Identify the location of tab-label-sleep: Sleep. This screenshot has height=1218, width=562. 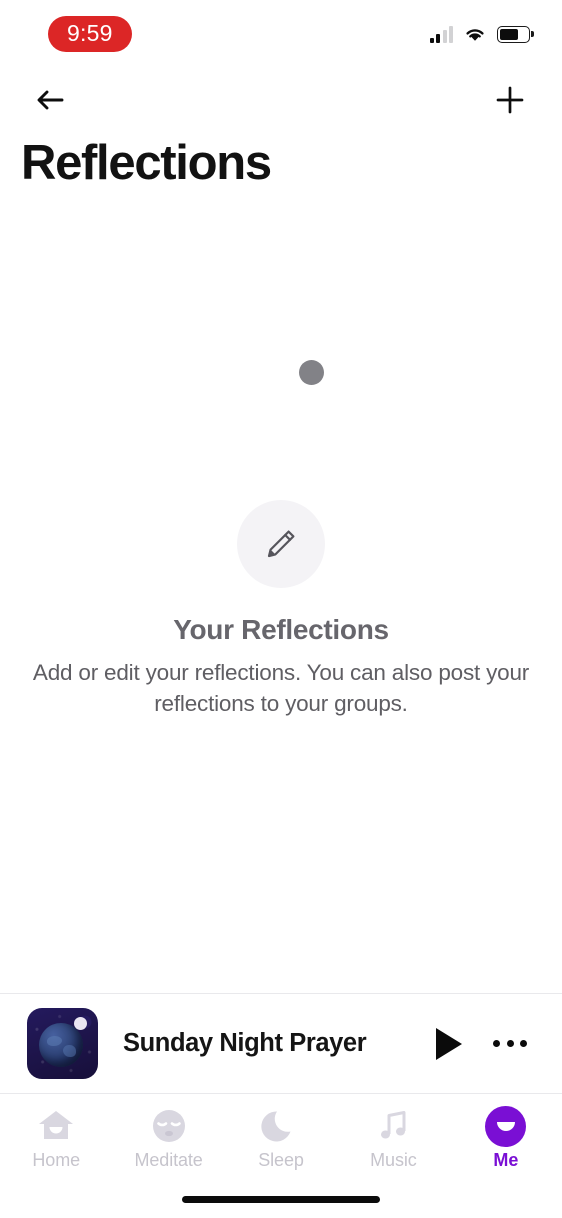
(281, 1160).